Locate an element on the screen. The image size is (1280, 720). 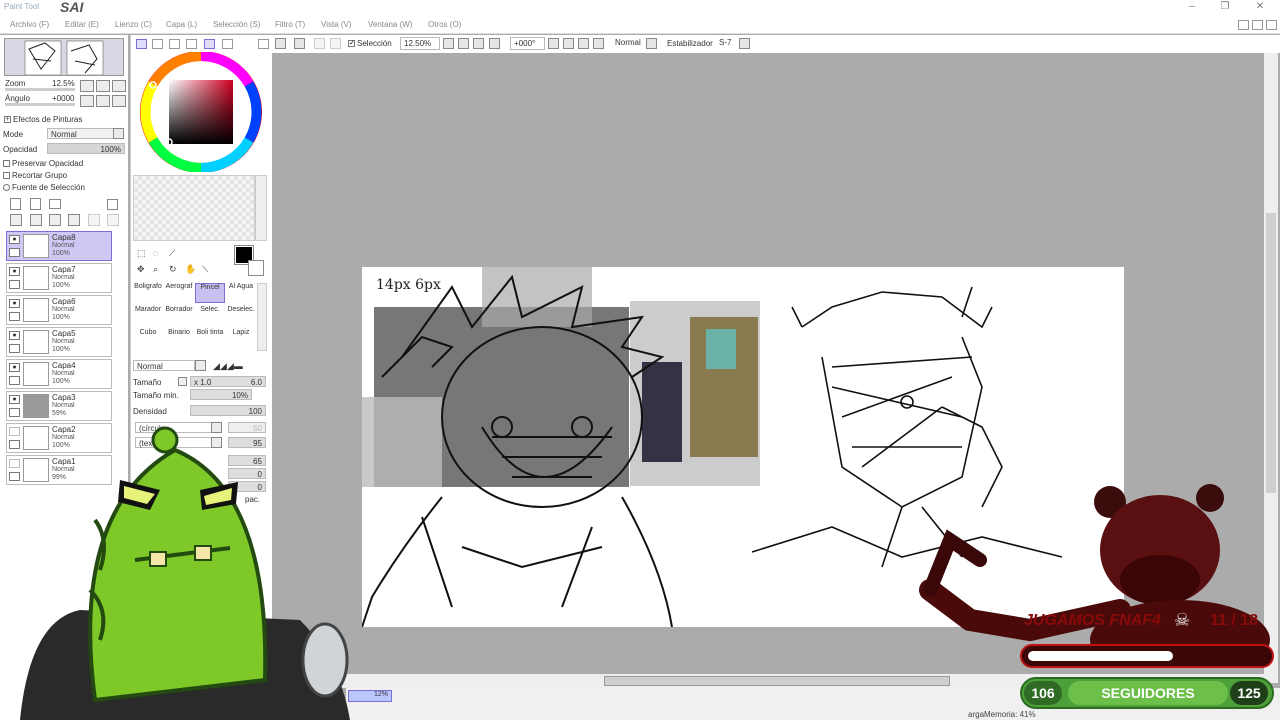
rotate-reset-button is located at coordinates (583, 43).